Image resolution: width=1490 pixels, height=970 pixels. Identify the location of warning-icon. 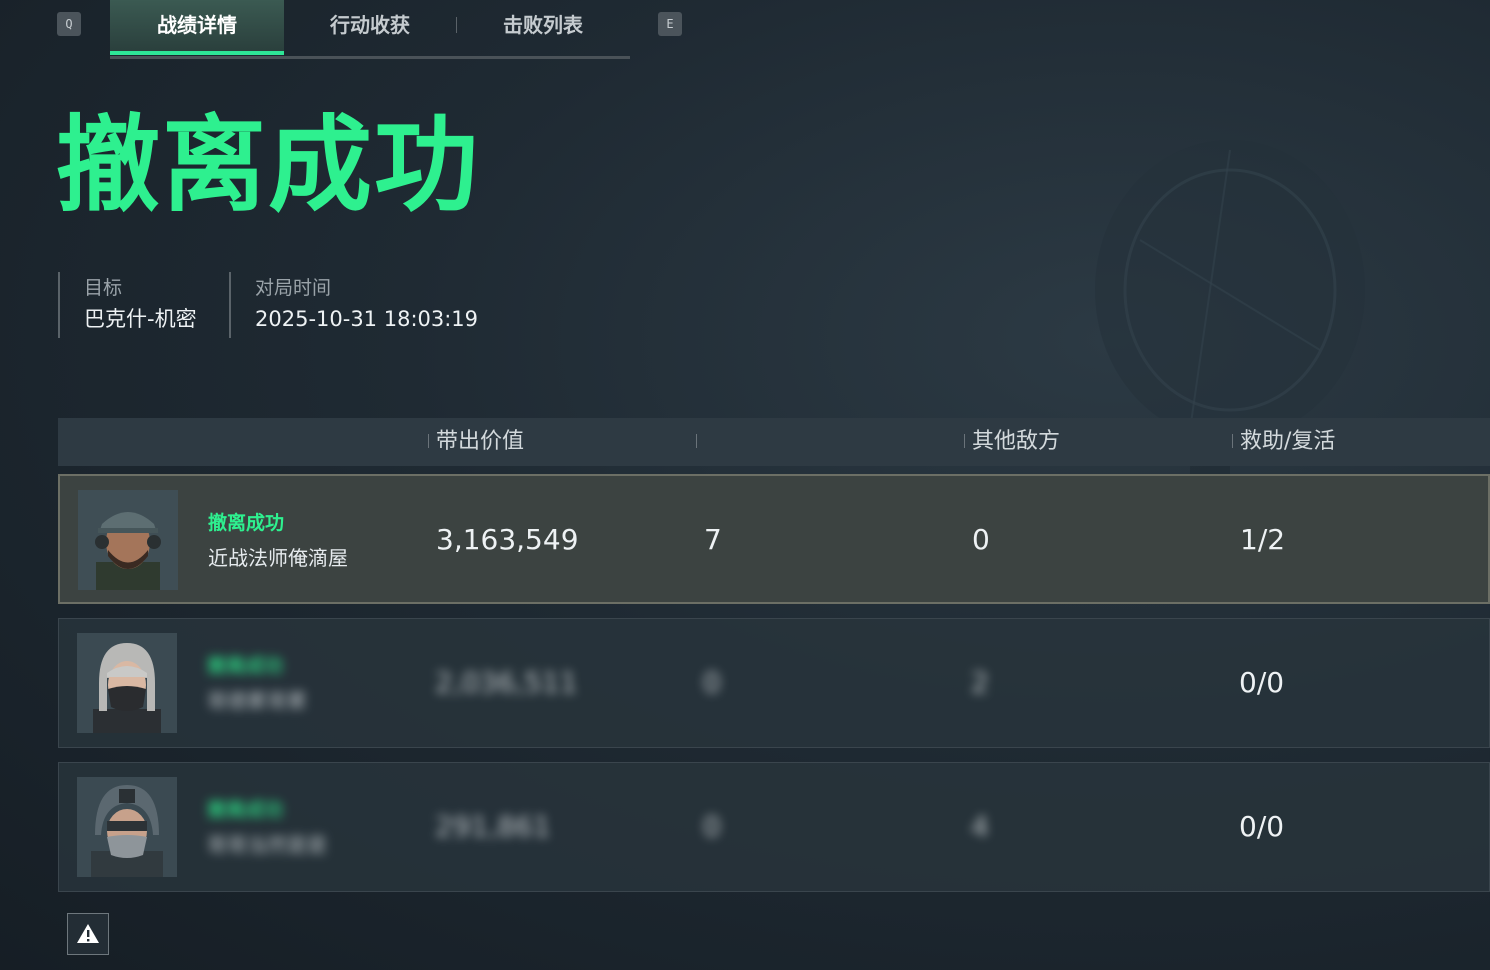
(88, 933).